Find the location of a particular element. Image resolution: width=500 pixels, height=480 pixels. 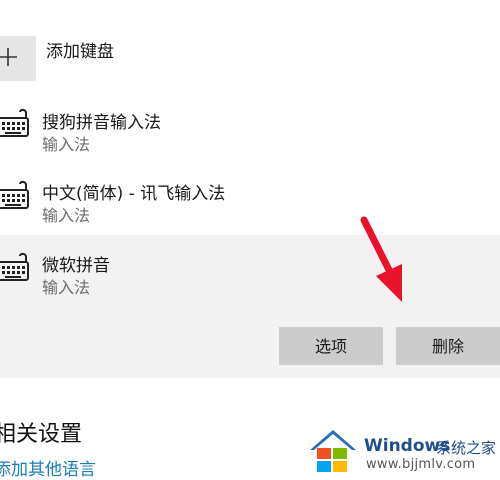

options-button: 选项 is located at coordinates (331, 346).